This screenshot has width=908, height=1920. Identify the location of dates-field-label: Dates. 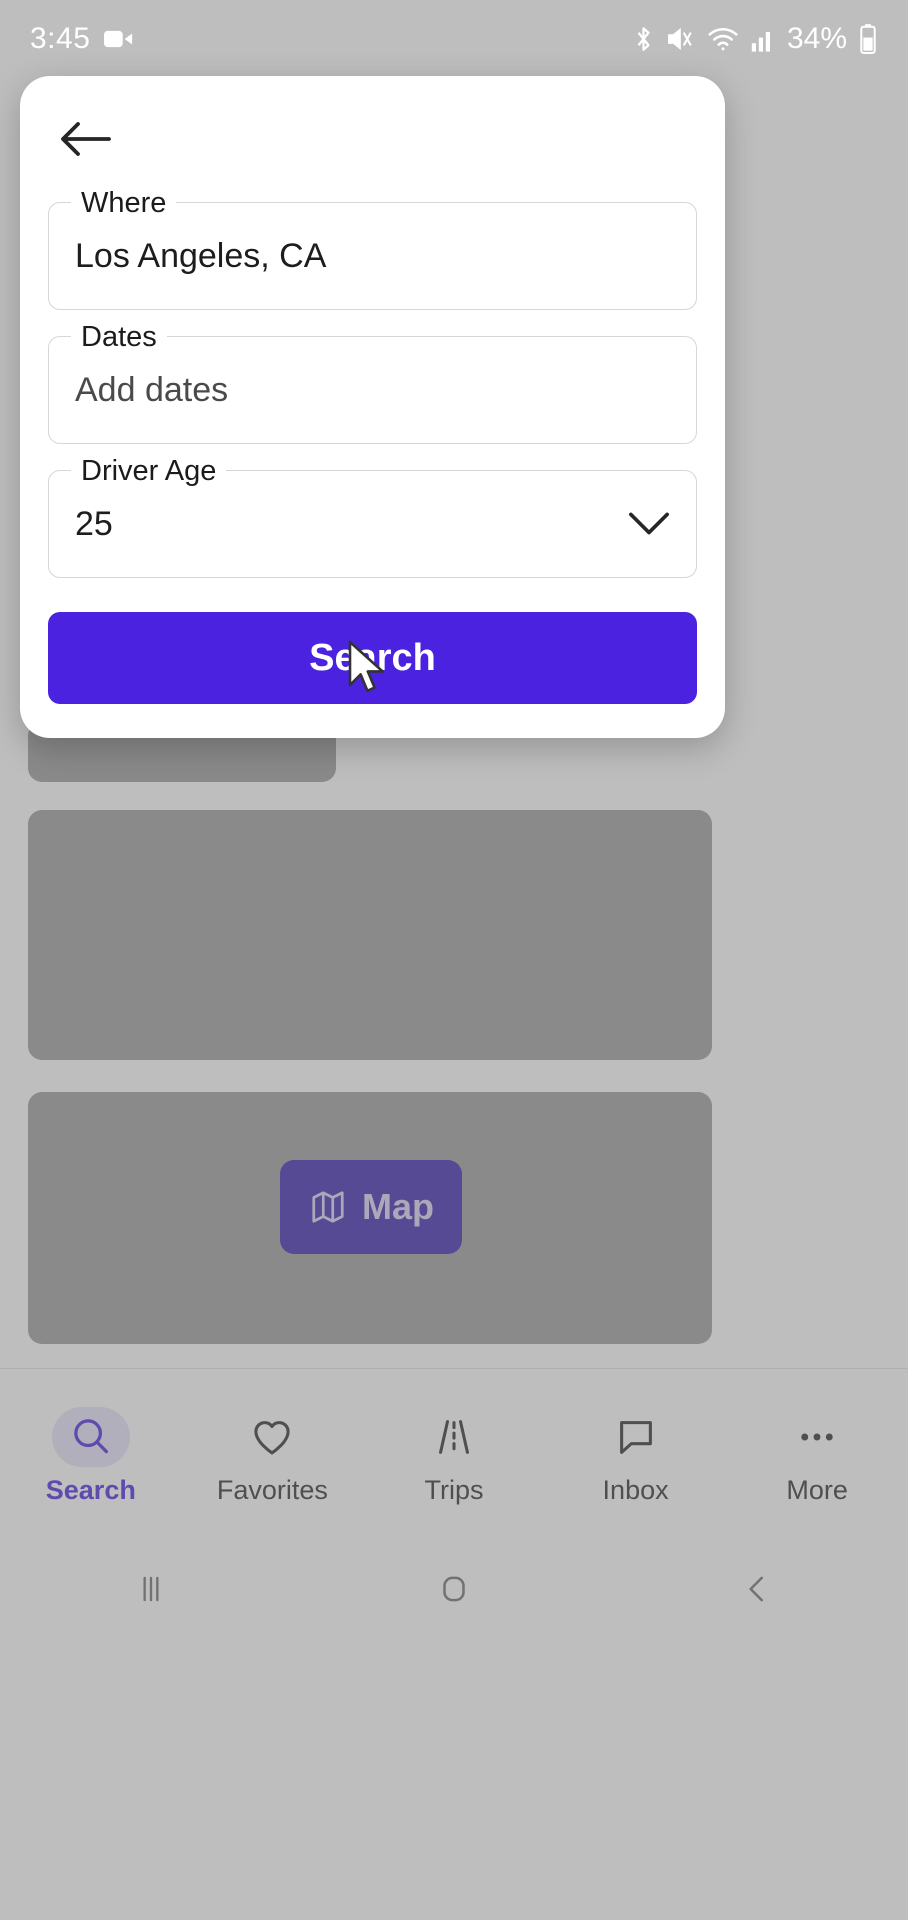
(119, 337).